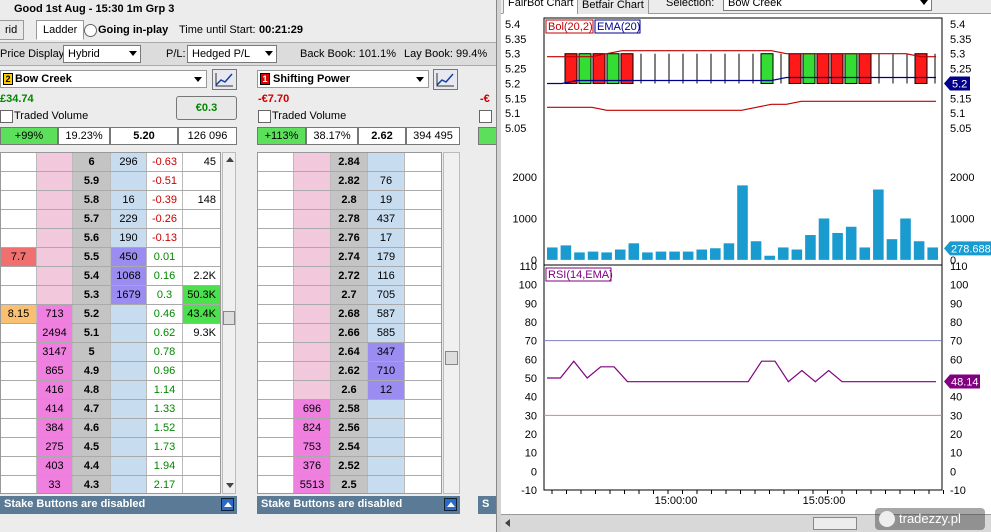 The height and width of the screenshot is (532, 991). I want to click on traded-volume-checkbox, so click(264, 116).